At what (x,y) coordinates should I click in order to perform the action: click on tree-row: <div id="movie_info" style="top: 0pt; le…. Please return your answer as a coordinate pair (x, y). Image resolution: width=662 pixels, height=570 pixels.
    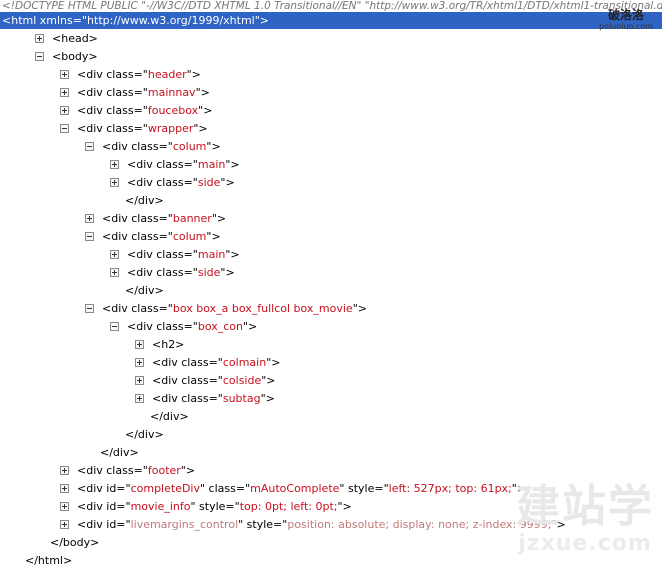
    Looking at the image, I should click on (206, 507).